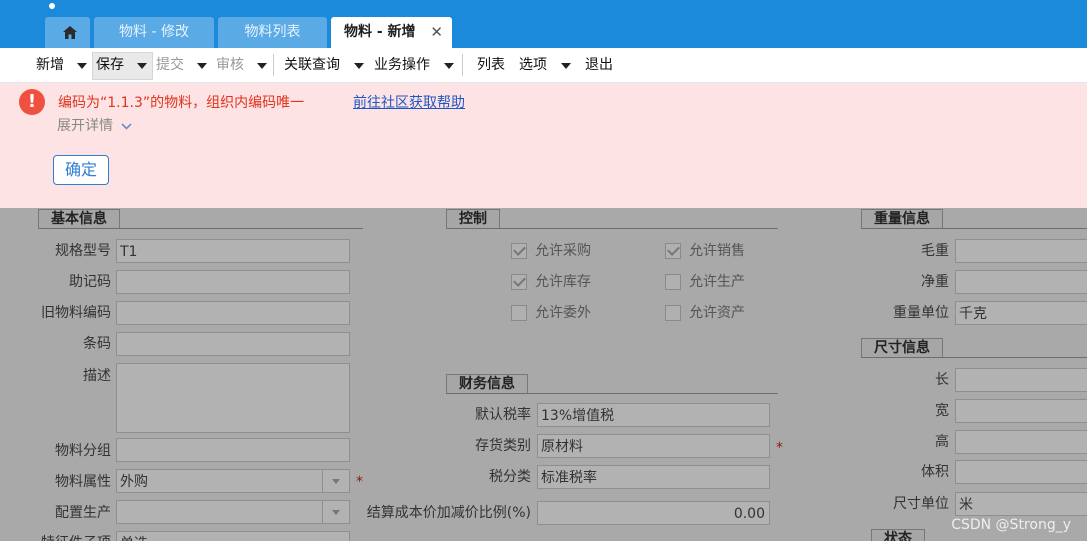 The width and height of the screenshot is (1087, 541). What do you see at coordinates (230, 65) in the screenshot?
I see `audit-button: 审核` at bounding box center [230, 65].